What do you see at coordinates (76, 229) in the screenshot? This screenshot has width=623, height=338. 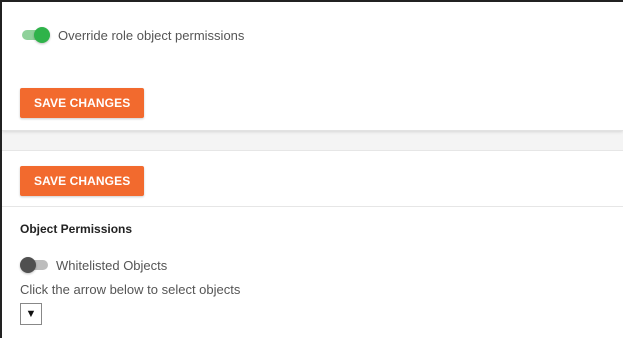 I see `object-permissions-title: Object Permissions` at bounding box center [76, 229].